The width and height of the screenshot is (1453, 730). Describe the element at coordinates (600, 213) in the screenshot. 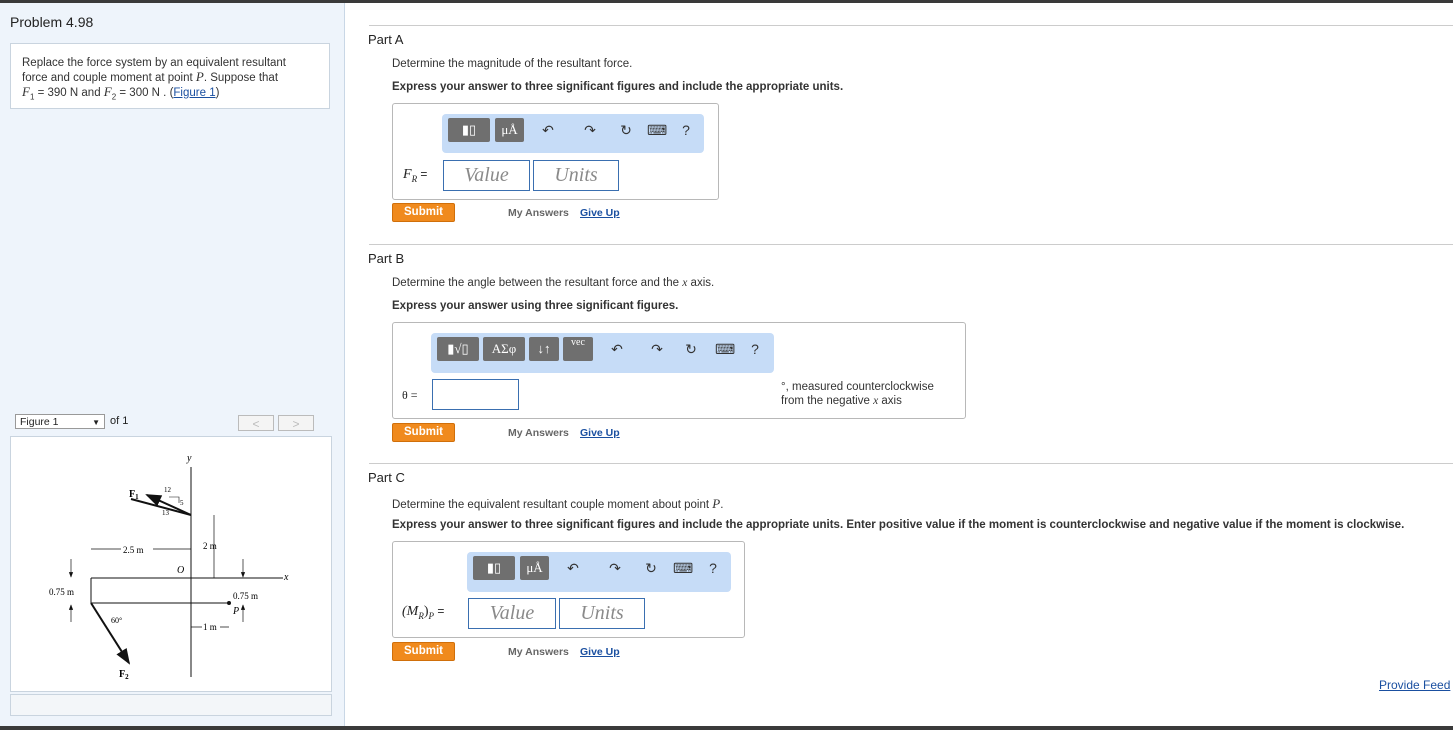

I see `part-a-give-up: Give Up` at that location.